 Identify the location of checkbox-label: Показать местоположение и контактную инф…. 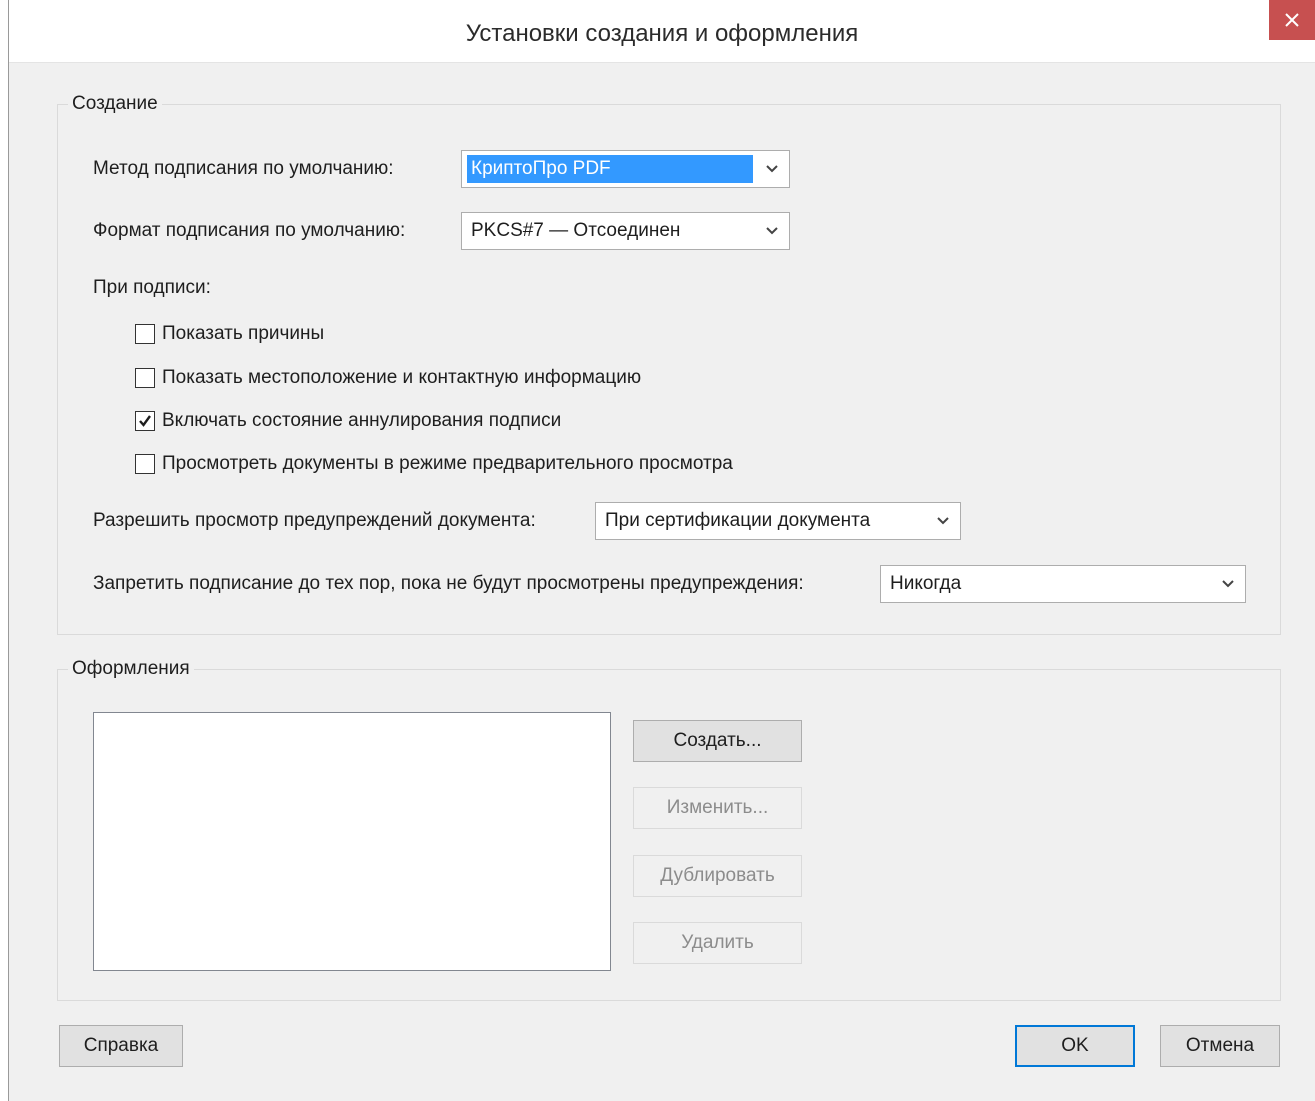
(402, 377).